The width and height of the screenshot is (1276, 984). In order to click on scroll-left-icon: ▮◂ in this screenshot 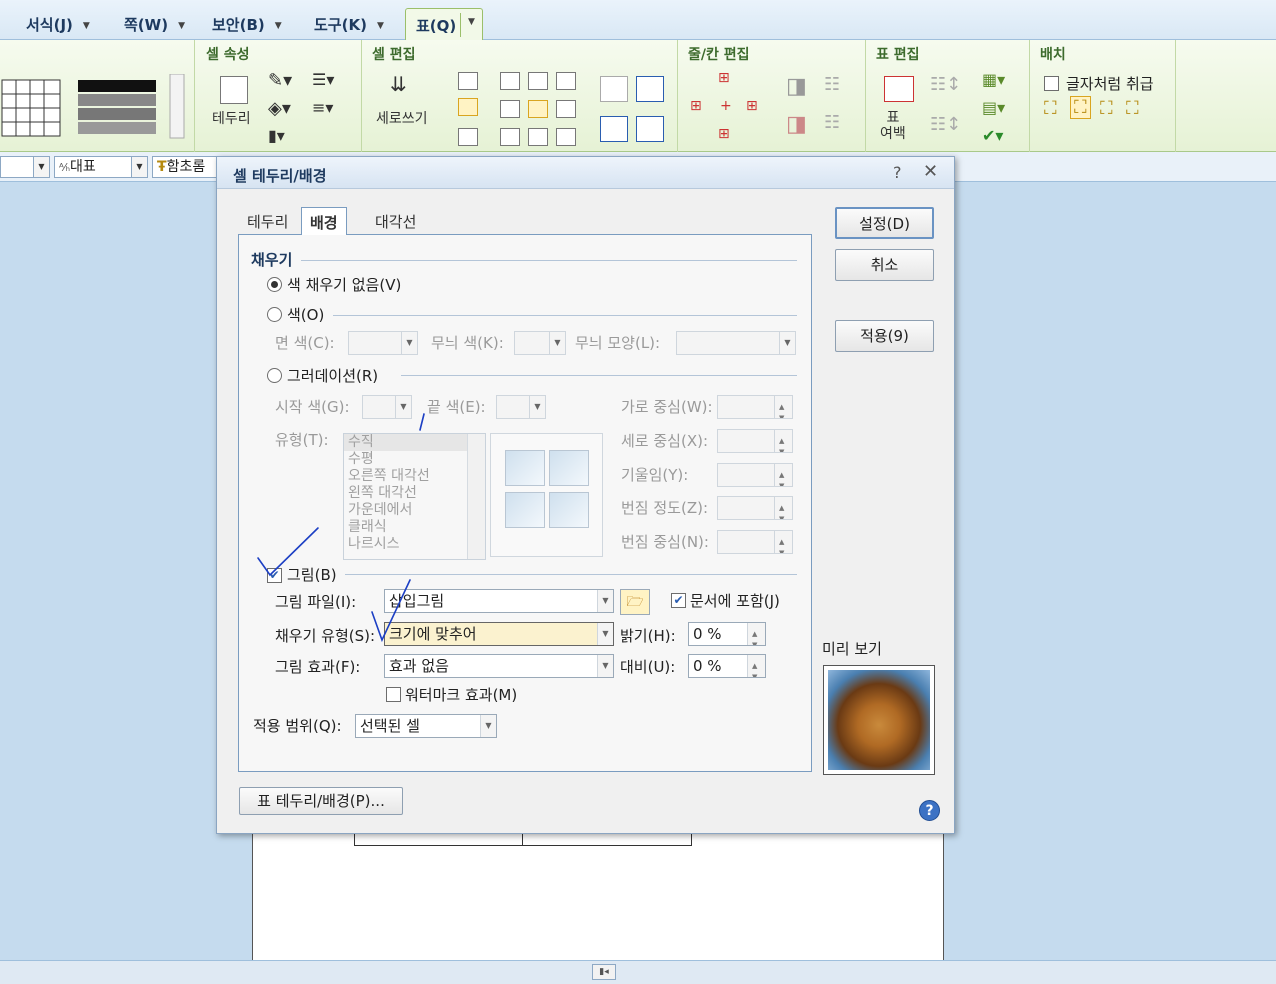, I will do `click(604, 972)`.